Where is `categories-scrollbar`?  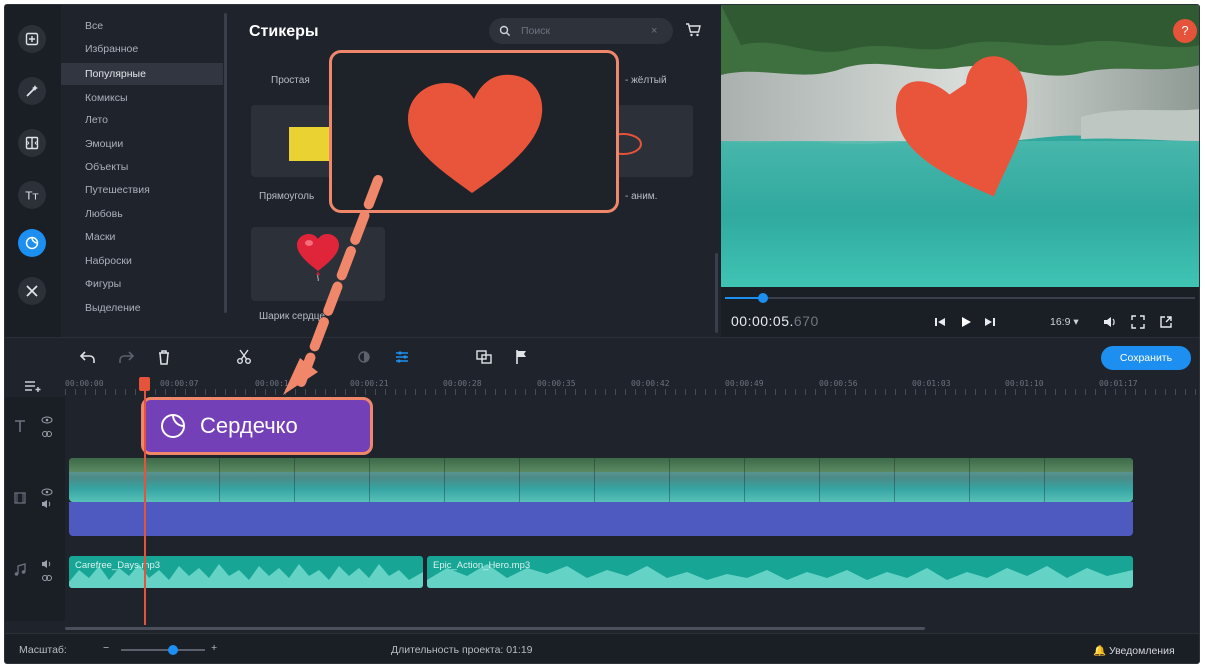
categories-scrollbar is located at coordinates (225, 163).